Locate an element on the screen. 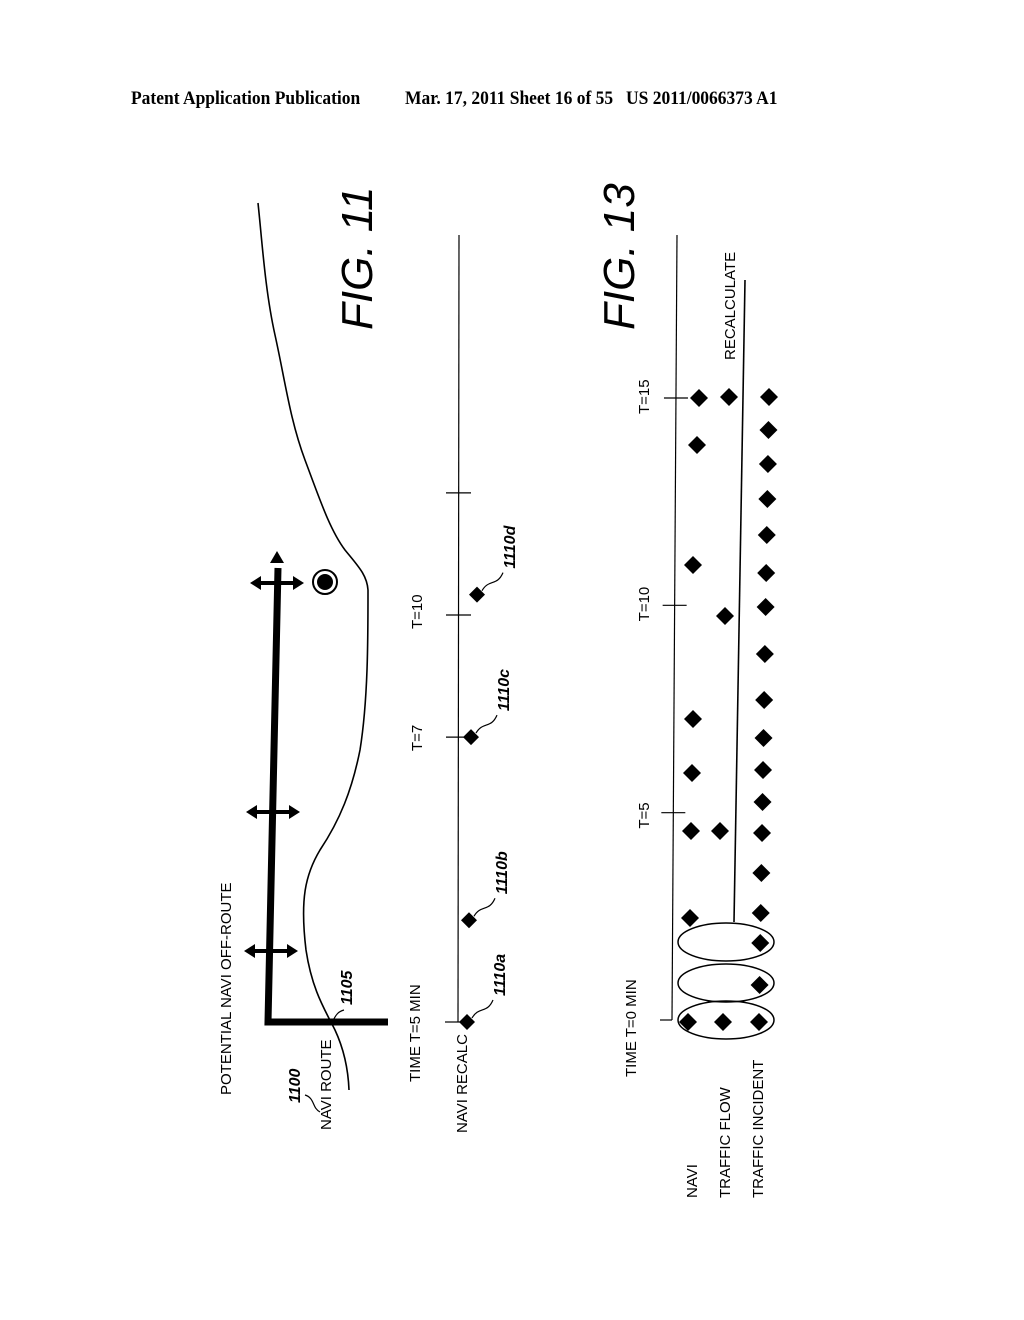 The width and height of the screenshot is (1024, 1320). fig11-event-ref: 1110c is located at coordinates (504, 690).